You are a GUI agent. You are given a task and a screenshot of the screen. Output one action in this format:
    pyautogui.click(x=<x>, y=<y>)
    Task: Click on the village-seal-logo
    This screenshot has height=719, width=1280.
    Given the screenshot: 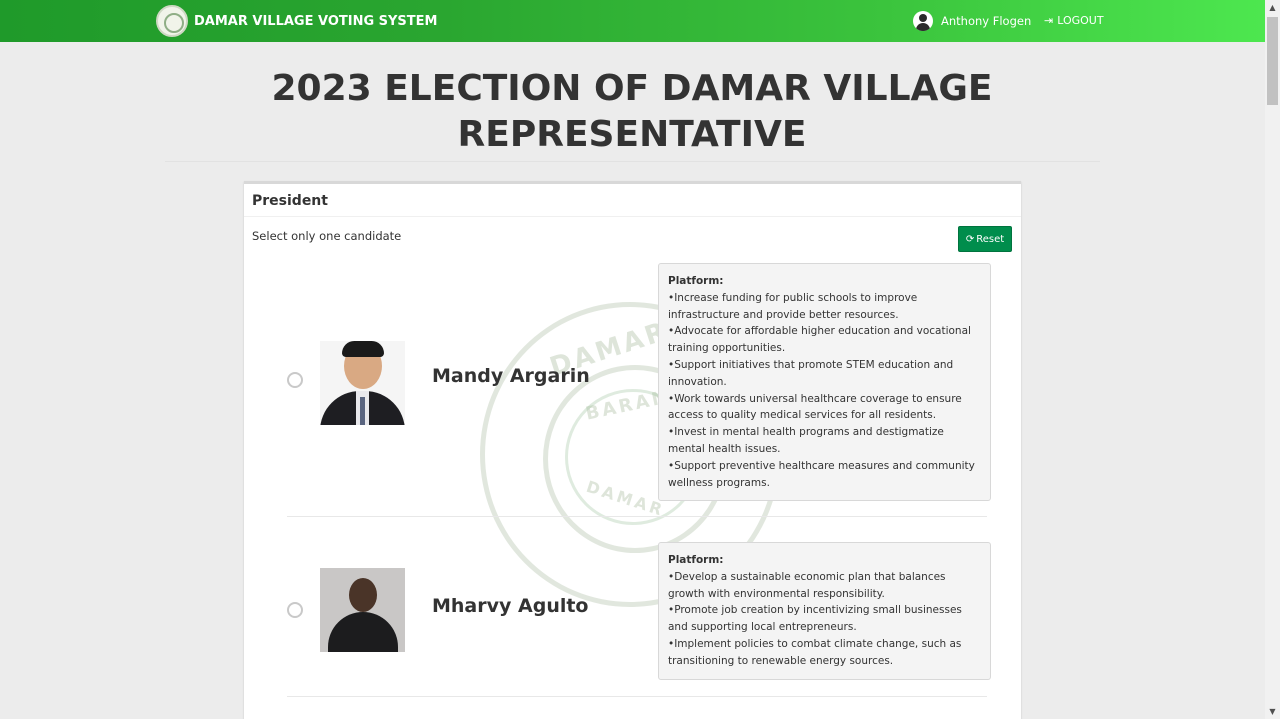 What is the action you would take?
    pyautogui.click(x=172, y=21)
    